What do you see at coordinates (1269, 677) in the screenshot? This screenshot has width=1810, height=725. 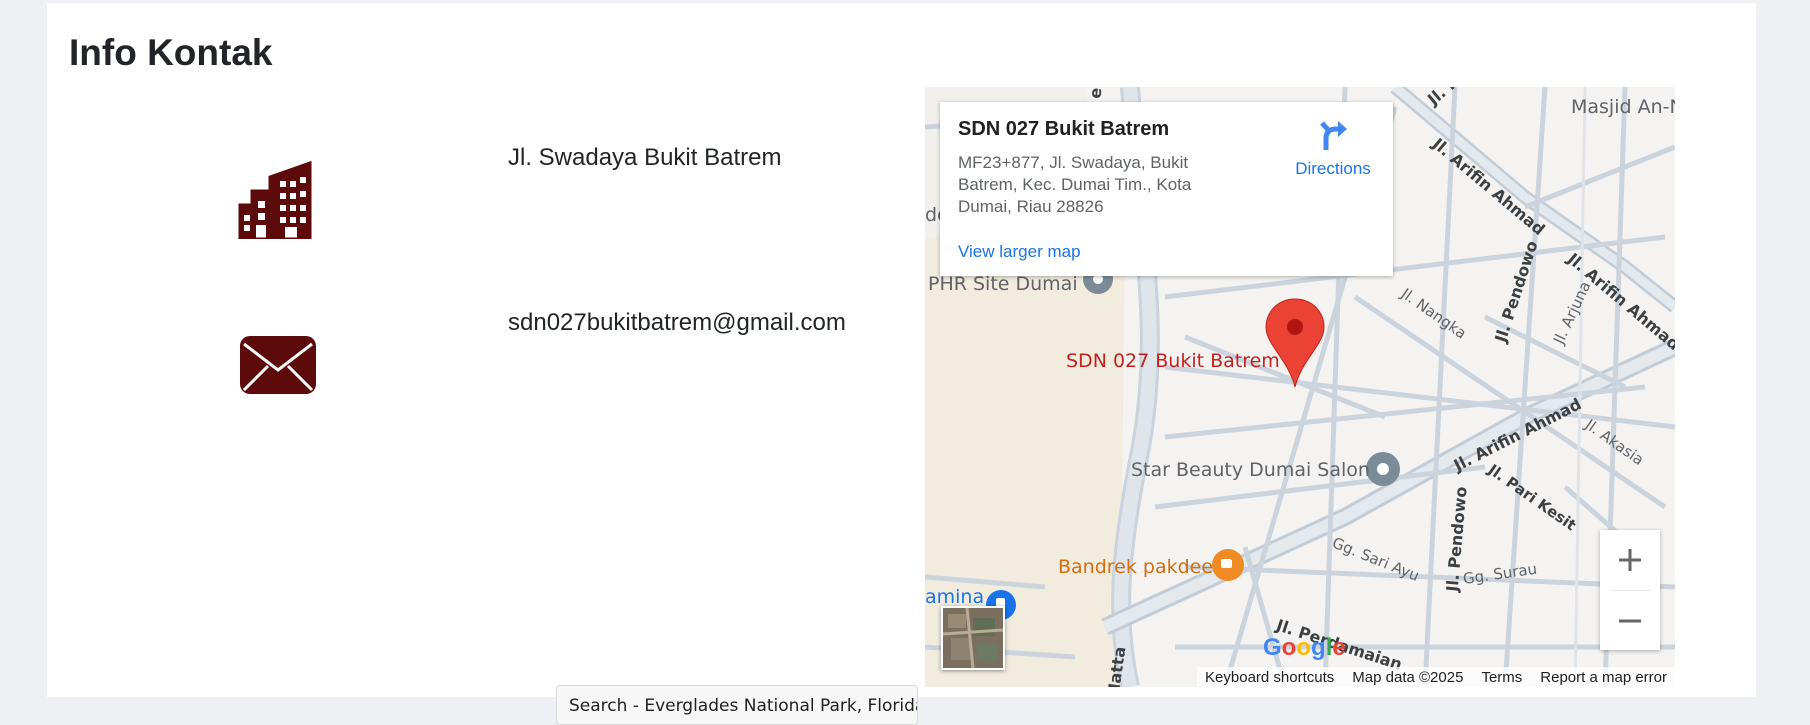 I see `keyboard-shortcuts-link: Keyboard shortcuts` at bounding box center [1269, 677].